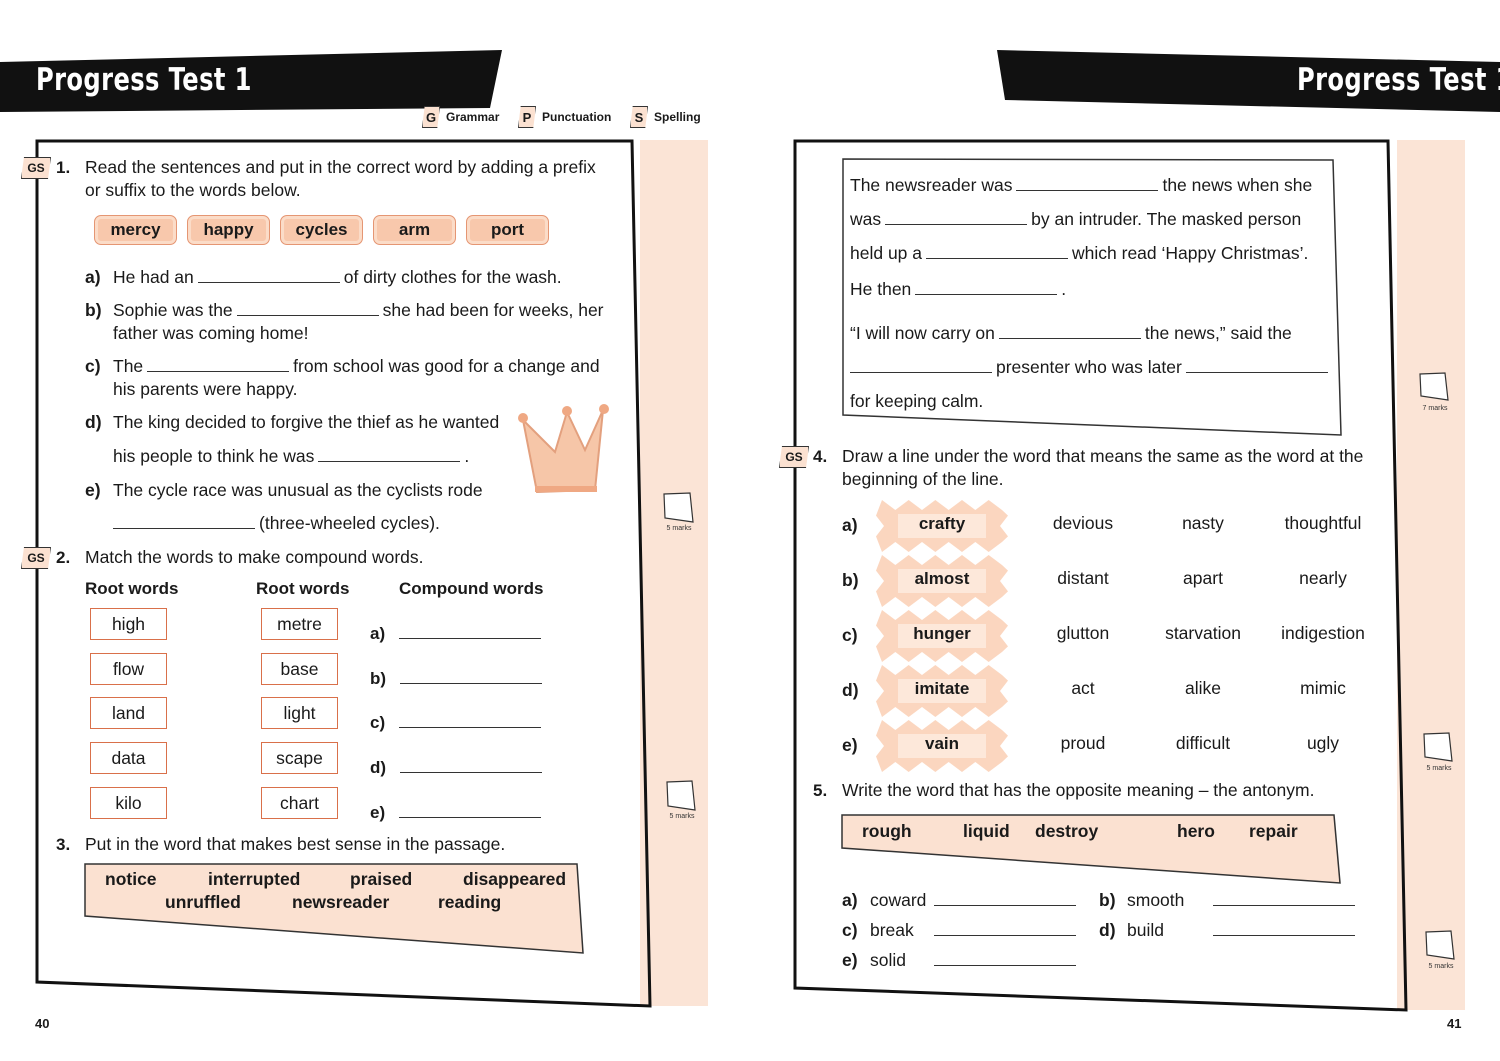  I want to click on q4-number: 4., so click(820, 456).